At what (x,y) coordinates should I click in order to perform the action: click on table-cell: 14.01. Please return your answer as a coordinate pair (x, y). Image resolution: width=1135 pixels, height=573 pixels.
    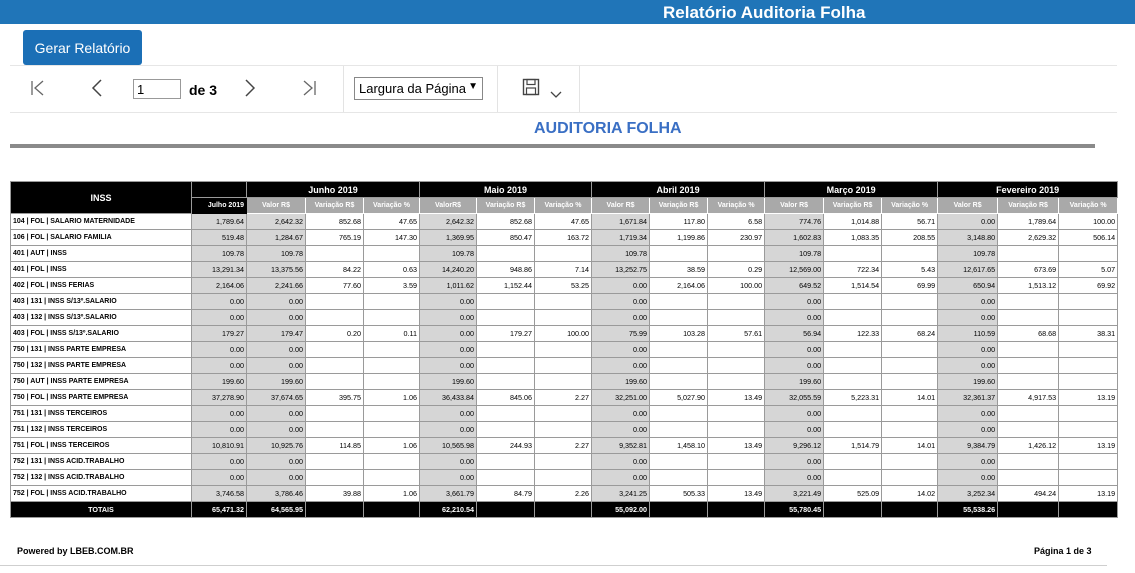
    Looking at the image, I should click on (910, 445).